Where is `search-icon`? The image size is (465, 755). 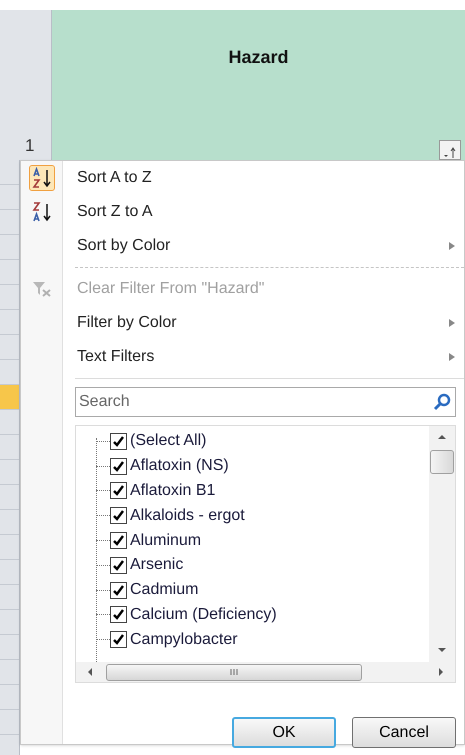 search-icon is located at coordinates (442, 402).